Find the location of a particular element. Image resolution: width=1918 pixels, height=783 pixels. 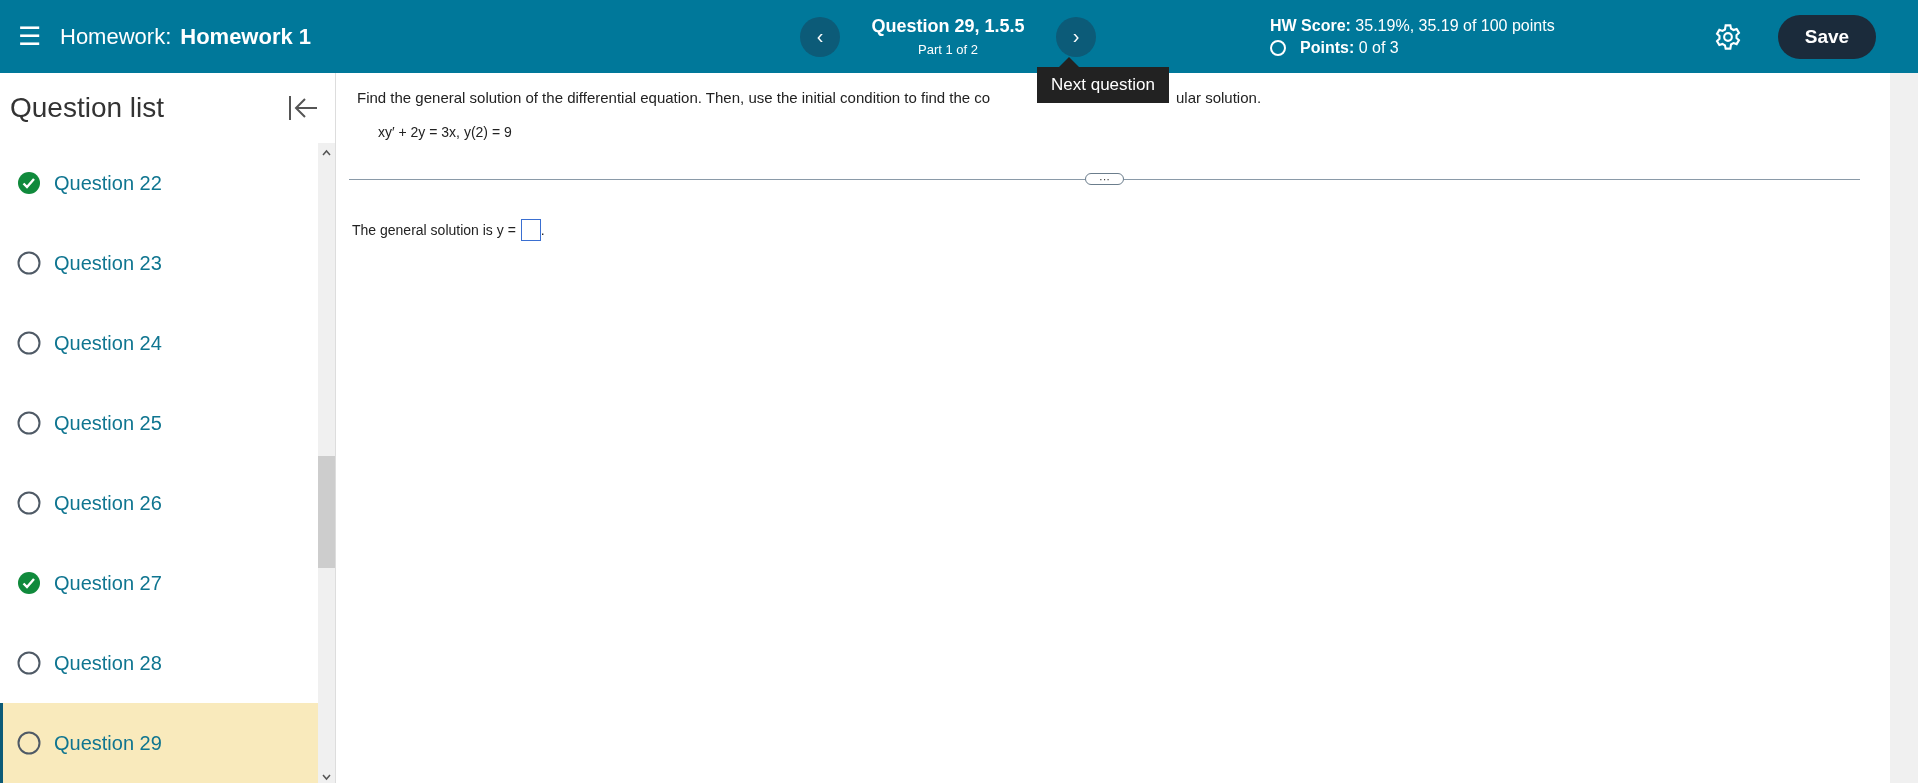

equation-text: xy′ + 2y = 3x, y(2) = 9 is located at coordinates (445, 132).